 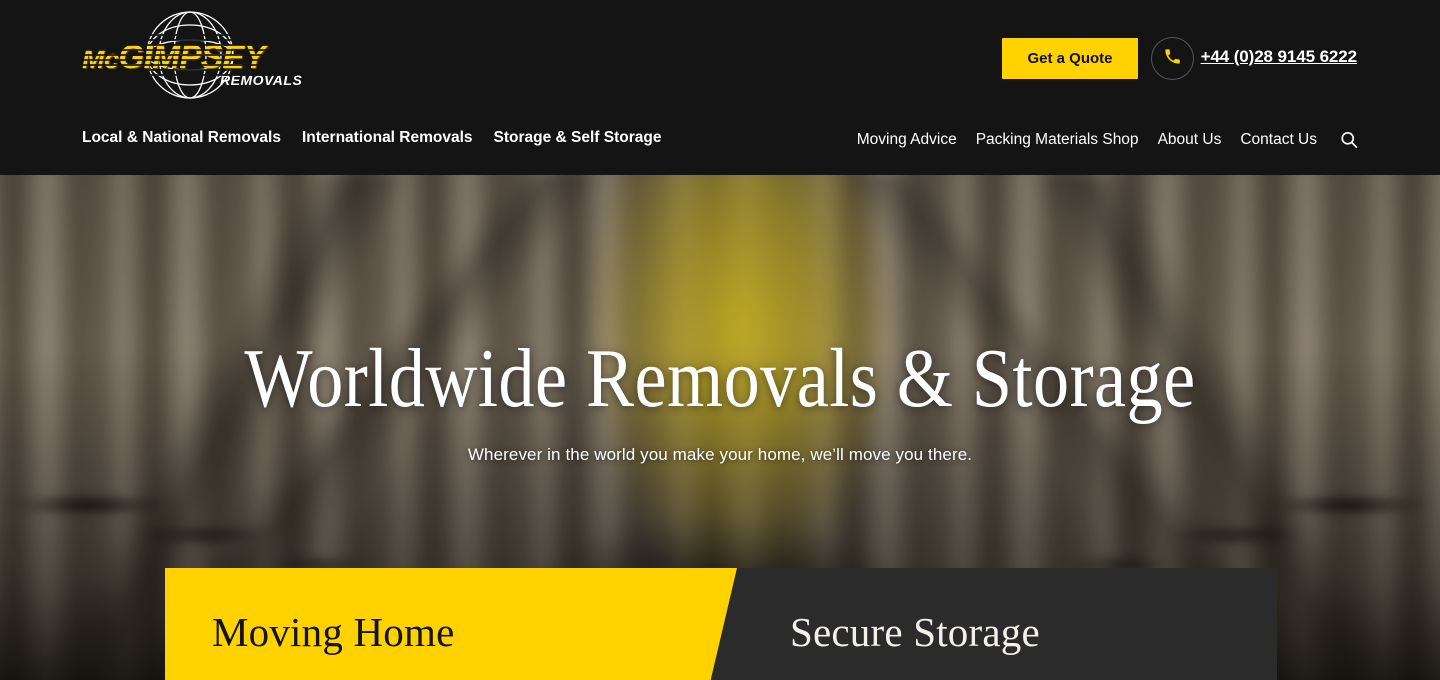 What do you see at coordinates (721, 624) in the screenshot?
I see `hero-cards: Moving Home Secure Storage` at bounding box center [721, 624].